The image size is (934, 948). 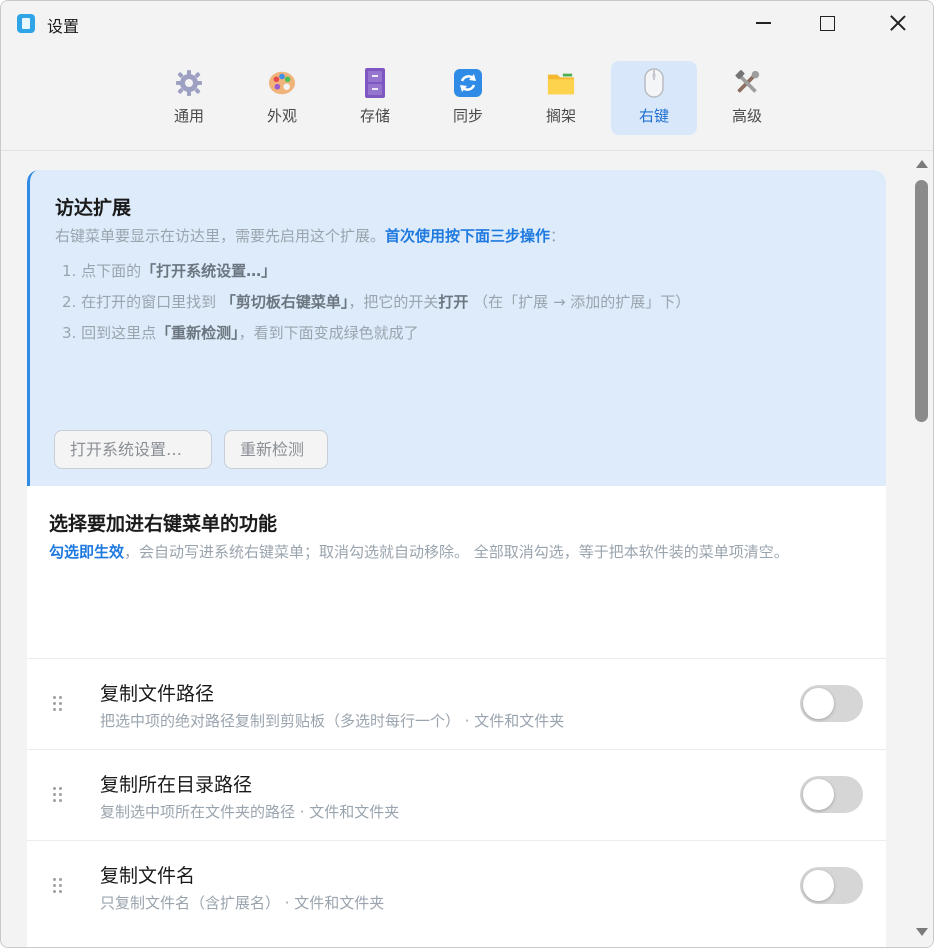 What do you see at coordinates (276, 449) in the screenshot?
I see `recheck-button: 重新检测` at bounding box center [276, 449].